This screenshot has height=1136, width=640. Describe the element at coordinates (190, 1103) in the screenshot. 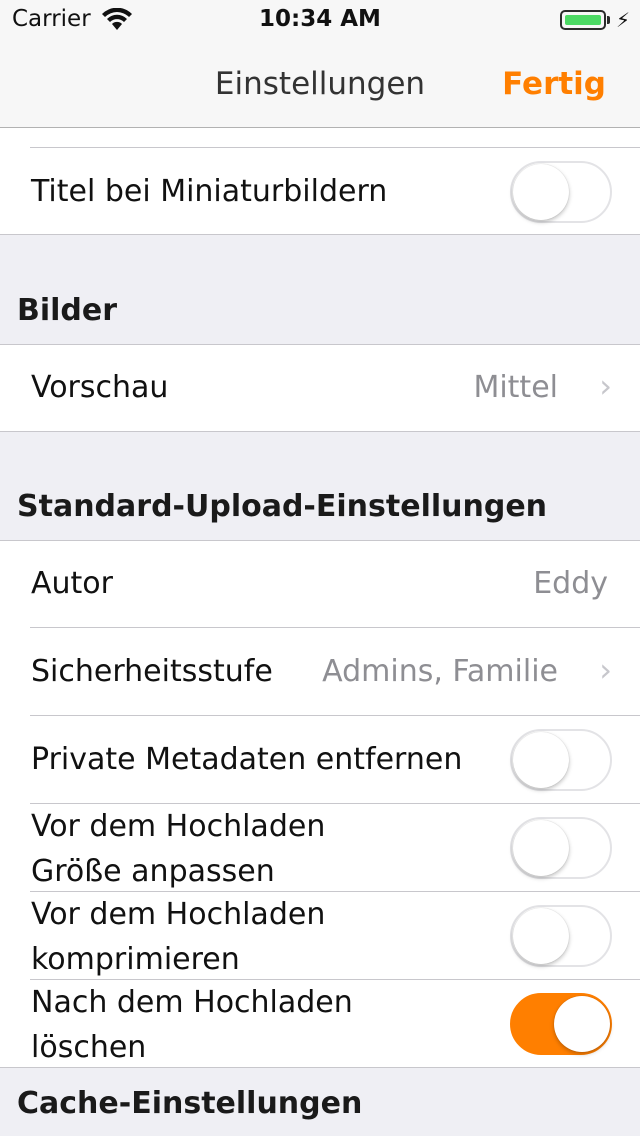

I see `section-header-cache: Cache-Einstellungen` at that location.